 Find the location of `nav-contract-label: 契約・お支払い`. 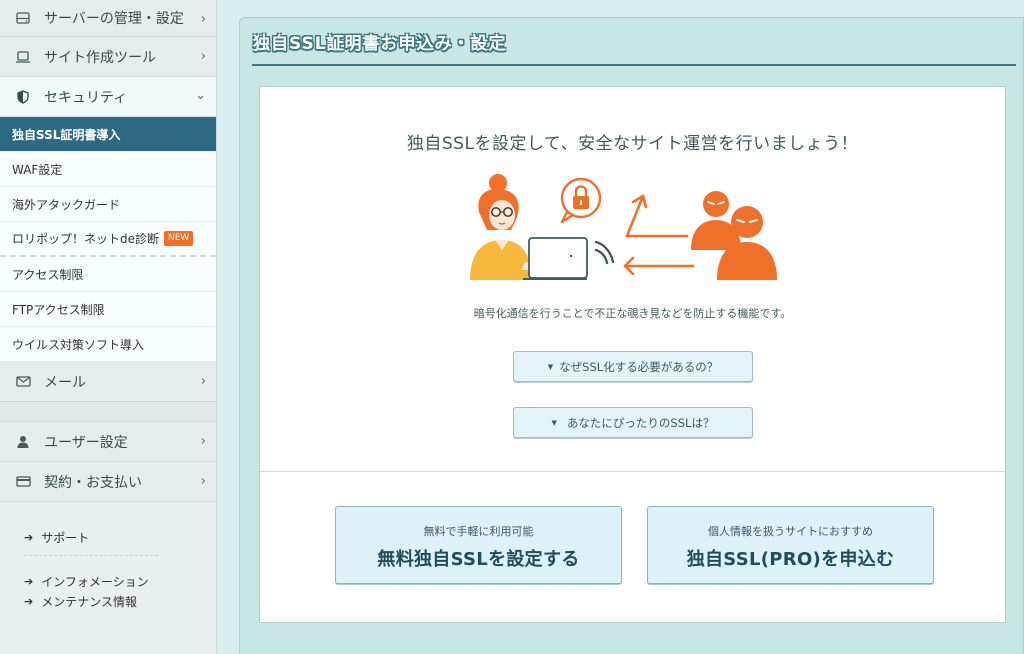

nav-contract-label: 契約・お支払い is located at coordinates (93, 482).